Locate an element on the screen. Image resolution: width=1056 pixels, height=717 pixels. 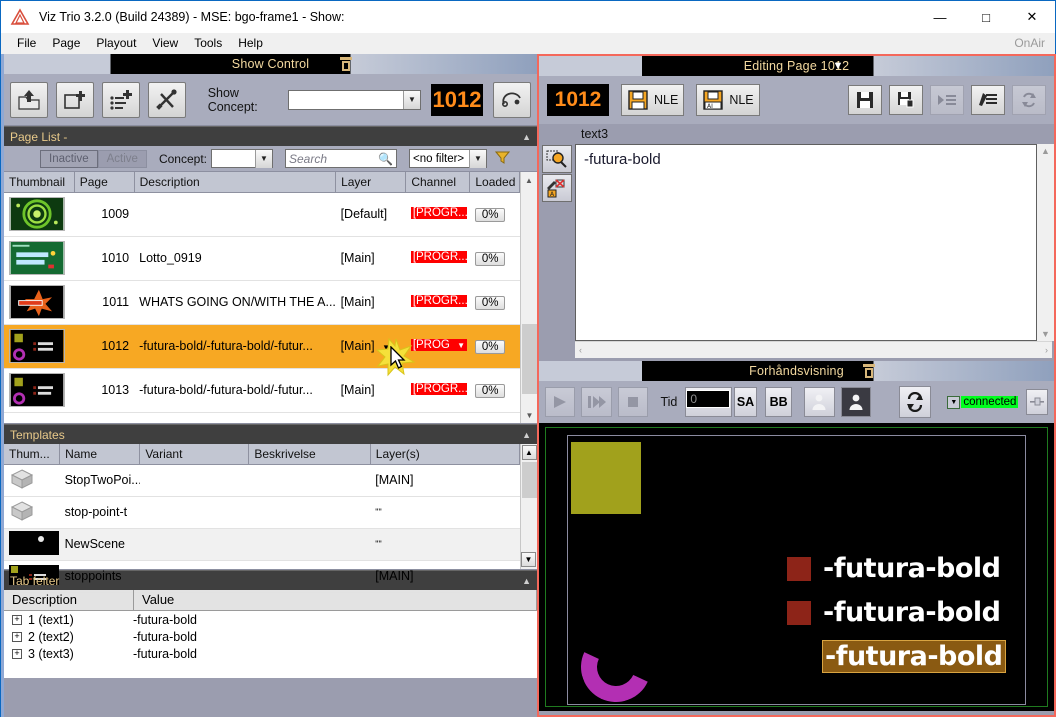
maximize-button: □ is located at coordinates (986, 17).